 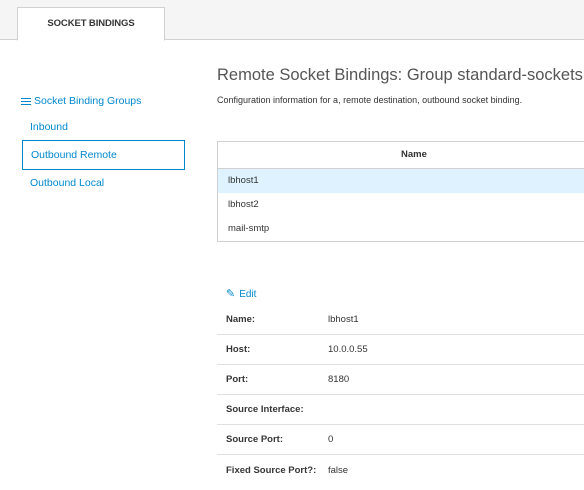 I want to click on sidebar-heading: Socket Binding Groups, so click(x=81, y=101).